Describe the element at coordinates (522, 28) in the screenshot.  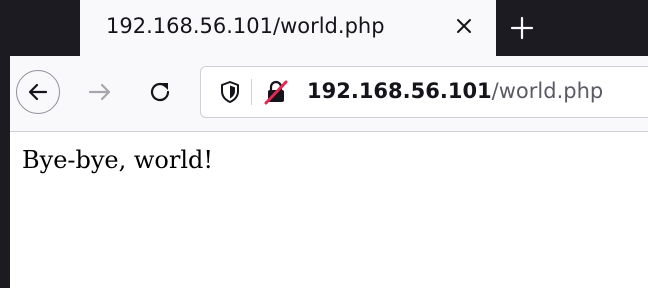
I see `plus-icon` at that location.